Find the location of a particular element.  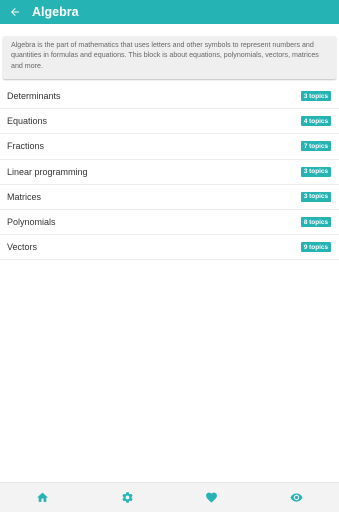

topic-label: Fractions is located at coordinates (26, 146).